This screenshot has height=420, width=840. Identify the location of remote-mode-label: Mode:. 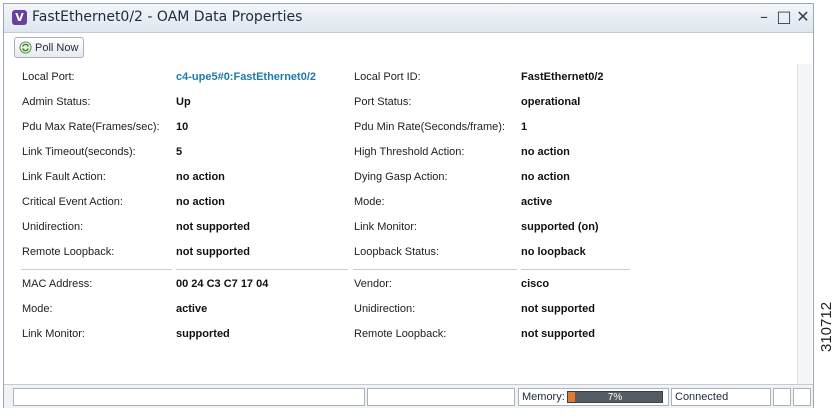
(37, 309).